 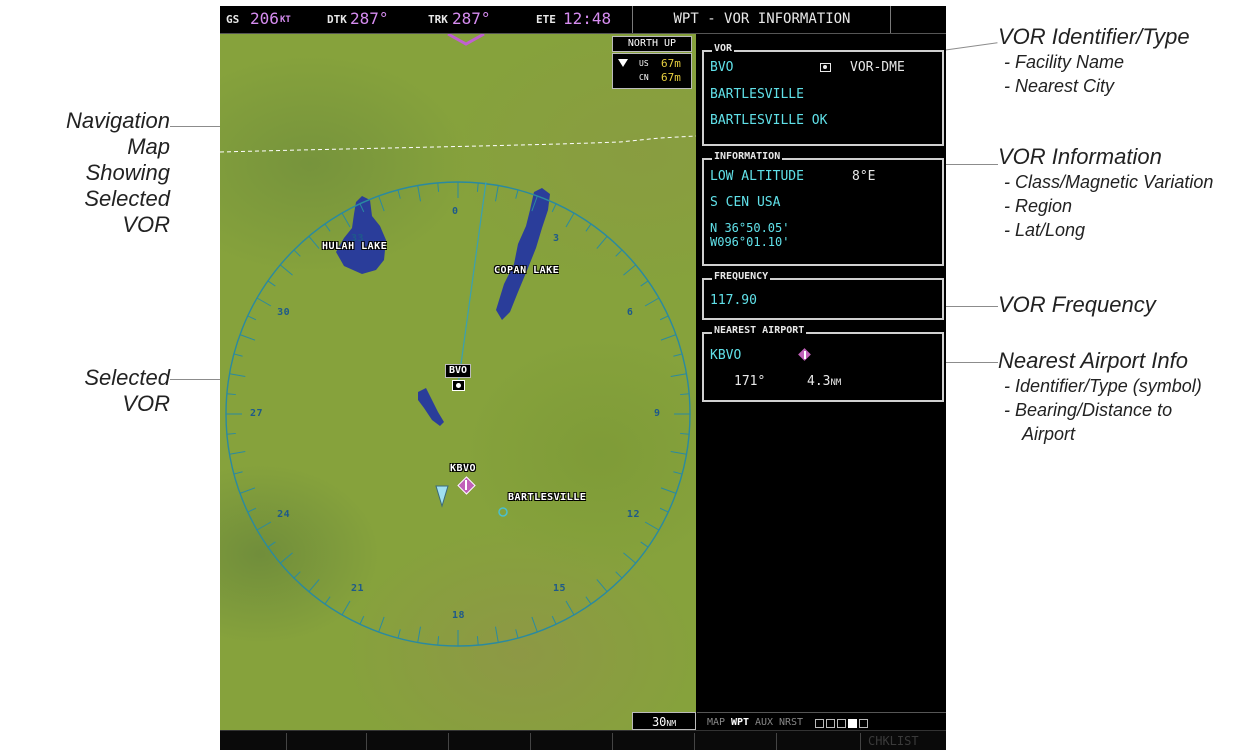 What do you see at coordinates (1088, 410) in the screenshot?
I see `callout-nearest-airport-sub2: - Bearing/Distance to` at bounding box center [1088, 410].